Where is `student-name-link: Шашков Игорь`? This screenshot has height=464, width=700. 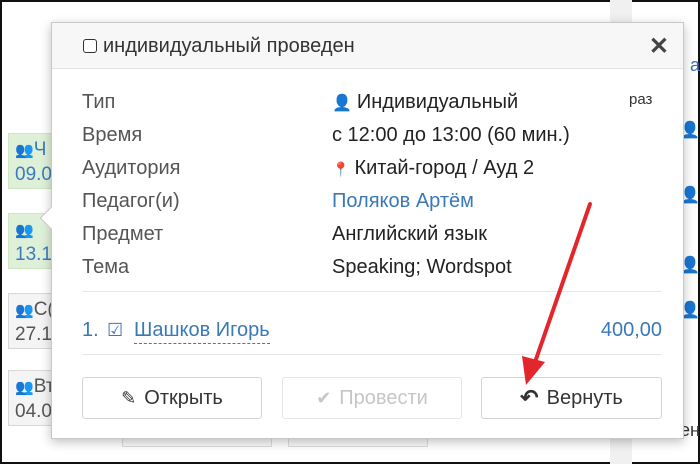
student-name-link: Шашков Игорь is located at coordinates (202, 331).